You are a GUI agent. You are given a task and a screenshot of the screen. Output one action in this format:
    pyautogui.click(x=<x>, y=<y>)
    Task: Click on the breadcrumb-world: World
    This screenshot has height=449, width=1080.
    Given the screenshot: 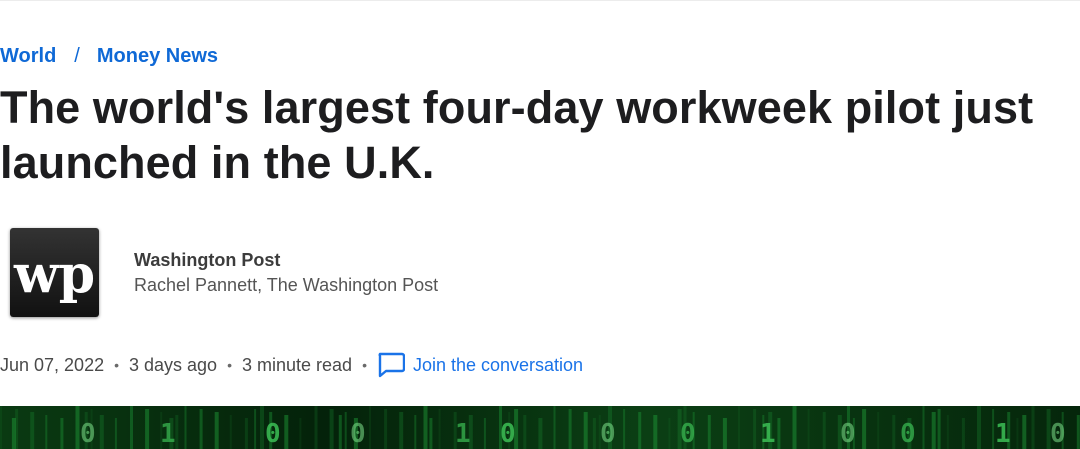 What is the action you would take?
    pyautogui.click(x=28, y=56)
    